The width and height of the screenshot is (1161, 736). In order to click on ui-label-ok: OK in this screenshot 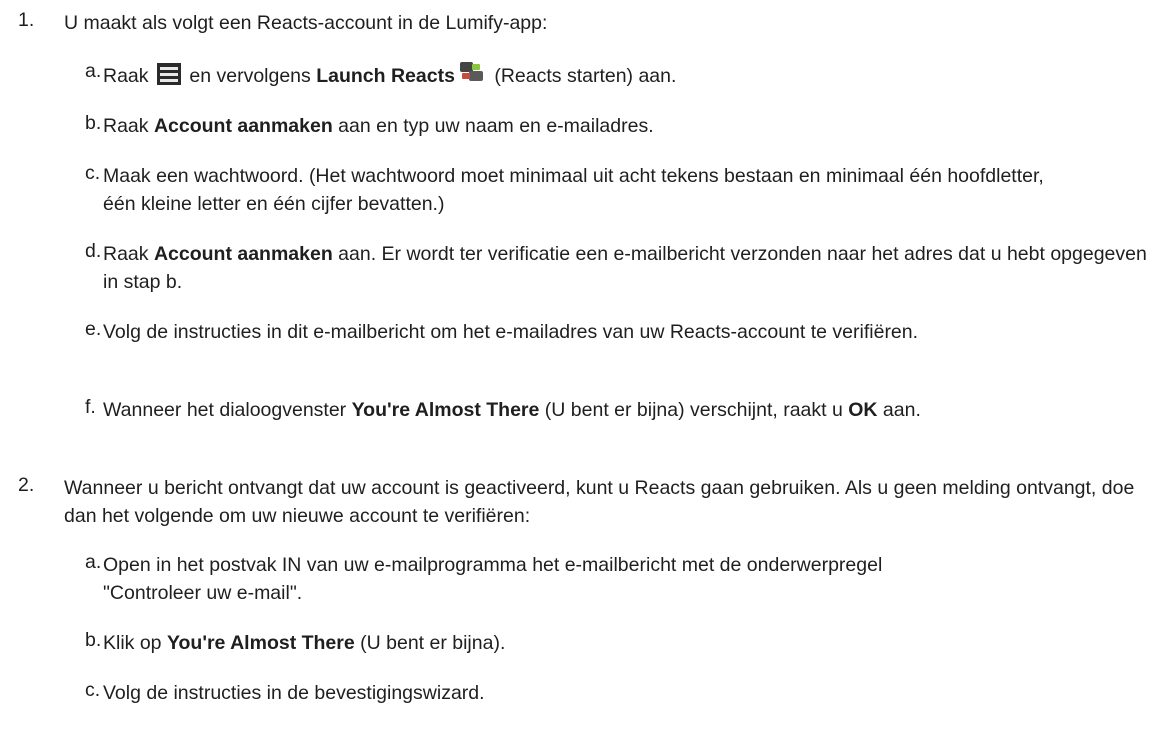, I will do `click(863, 410)`.